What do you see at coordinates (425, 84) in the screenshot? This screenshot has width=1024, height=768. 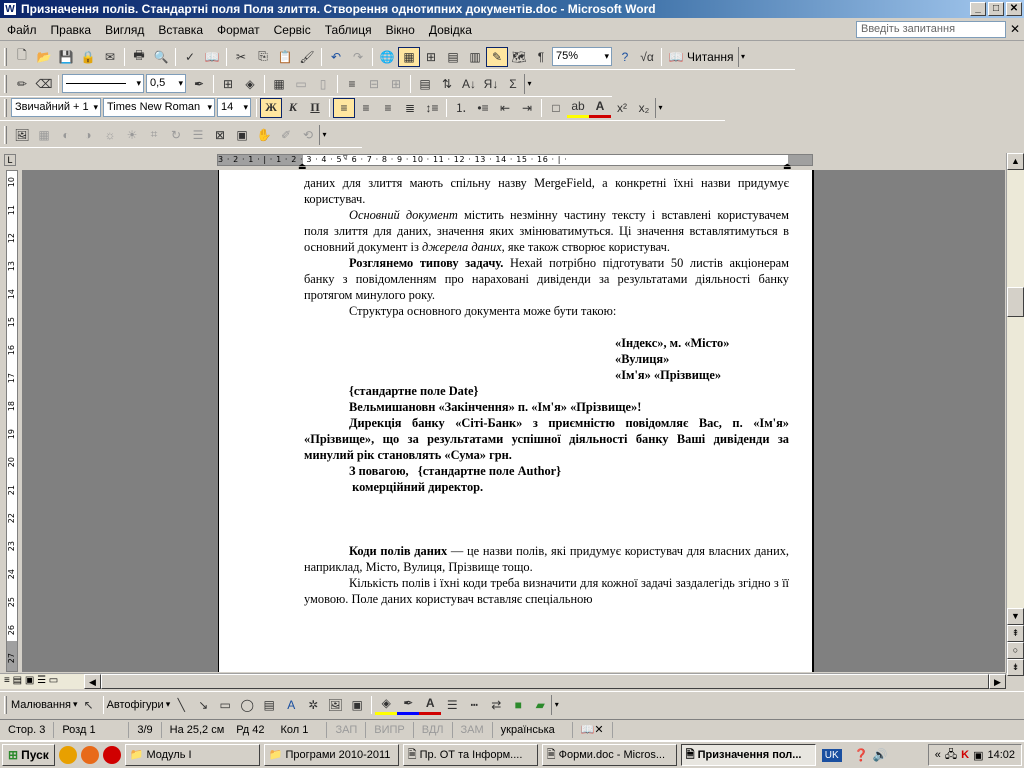 I see `autoformat-table-icon: ▤` at bounding box center [425, 84].